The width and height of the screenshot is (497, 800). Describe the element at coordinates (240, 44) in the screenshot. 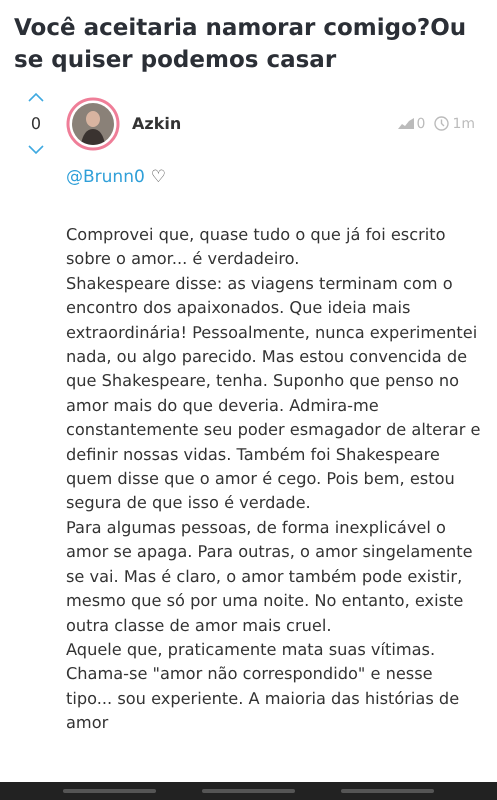

I see `post-title: Você aceitaria namorar comigo?Ou se quiser podemos casar` at that location.